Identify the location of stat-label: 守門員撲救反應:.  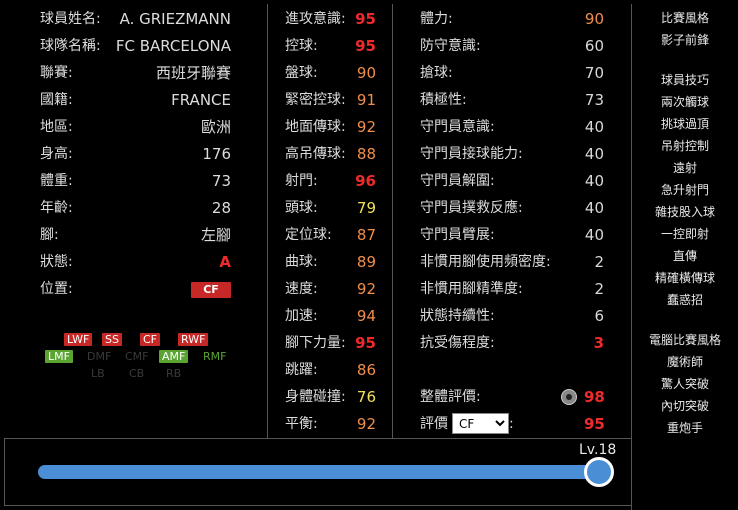
(471, 208).